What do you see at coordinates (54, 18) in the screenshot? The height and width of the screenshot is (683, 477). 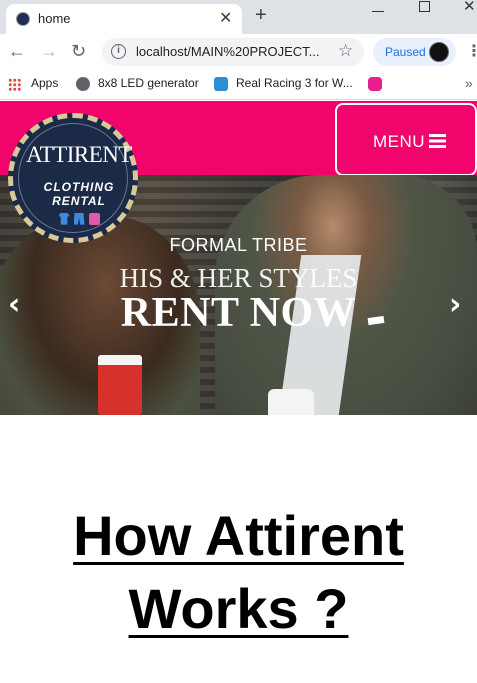 I see `tab-title: home` at bounding box center [54, 18].